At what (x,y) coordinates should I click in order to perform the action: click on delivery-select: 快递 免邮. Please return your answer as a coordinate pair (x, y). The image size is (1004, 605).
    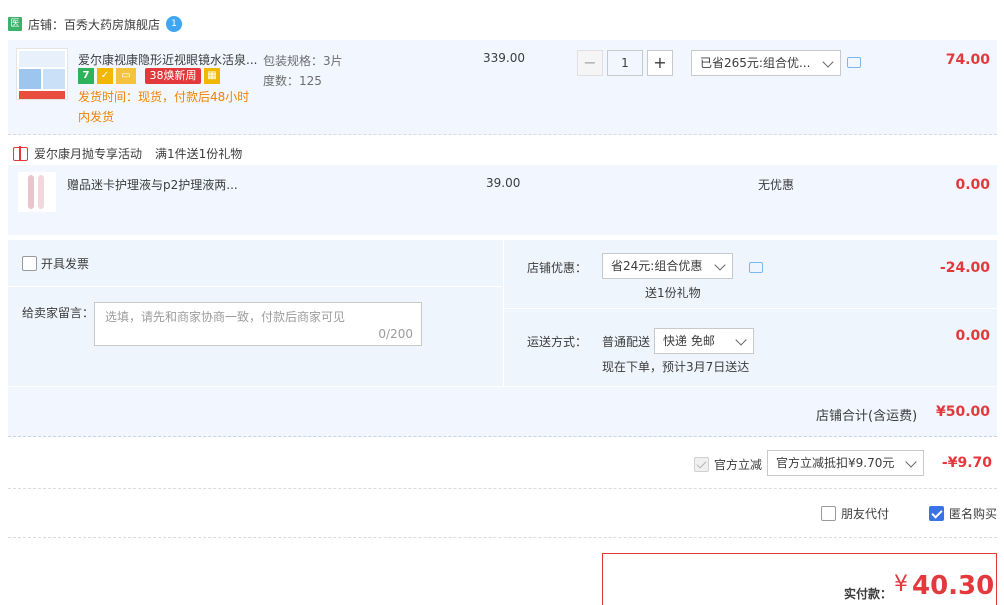
    Looking at the image, I should click on (704, 341).